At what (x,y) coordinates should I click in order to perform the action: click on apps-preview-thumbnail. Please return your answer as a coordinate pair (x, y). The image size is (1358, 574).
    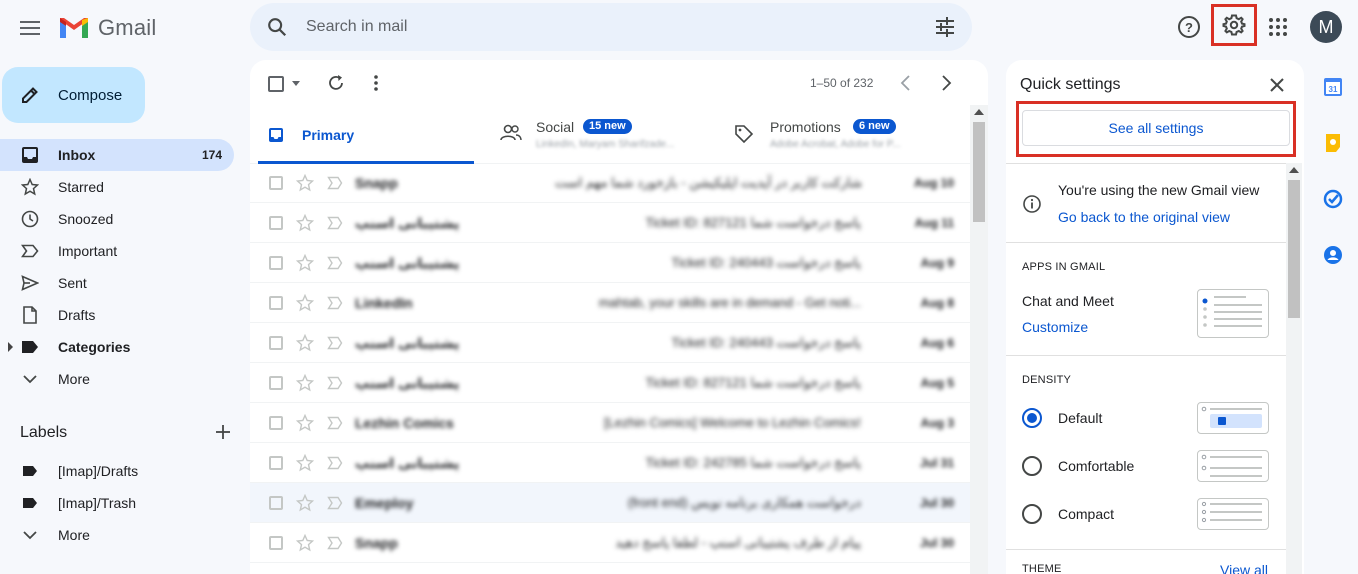
    Looking at the image, I should click on (1233, 313).